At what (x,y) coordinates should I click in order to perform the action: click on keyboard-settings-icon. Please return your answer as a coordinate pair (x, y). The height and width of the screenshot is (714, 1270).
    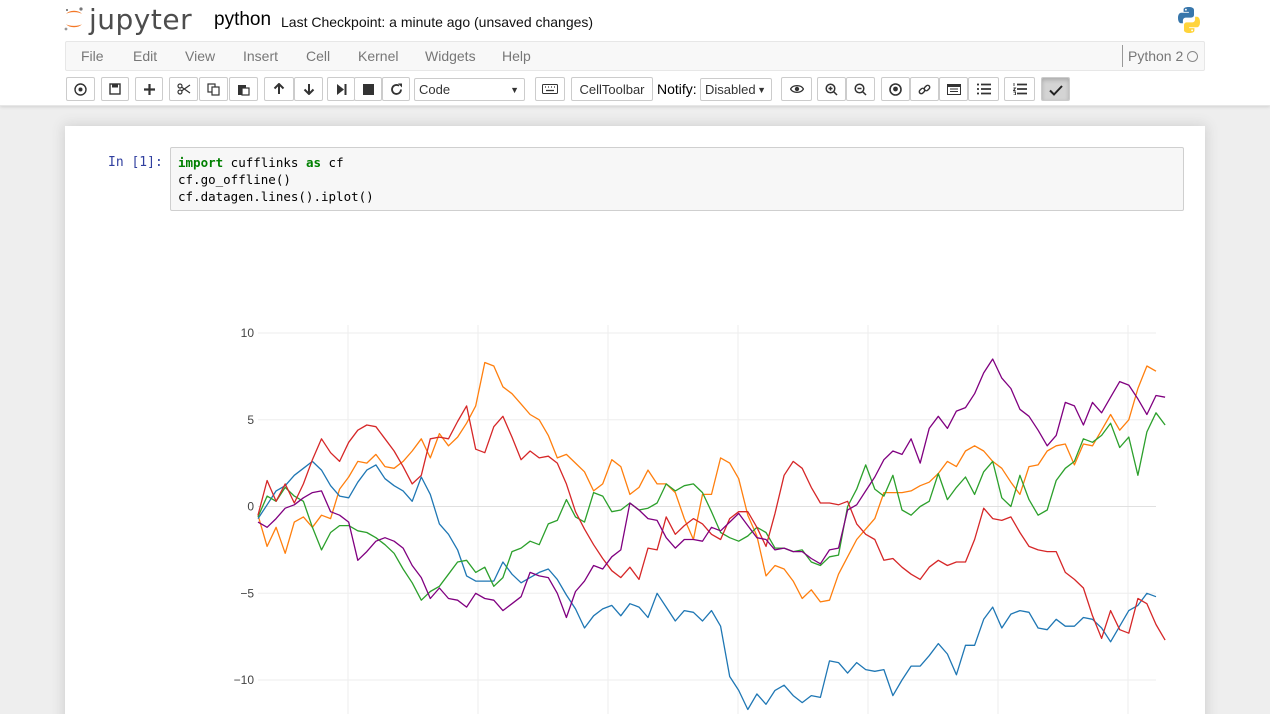
    Looking at the image, I should click on (80, 89).